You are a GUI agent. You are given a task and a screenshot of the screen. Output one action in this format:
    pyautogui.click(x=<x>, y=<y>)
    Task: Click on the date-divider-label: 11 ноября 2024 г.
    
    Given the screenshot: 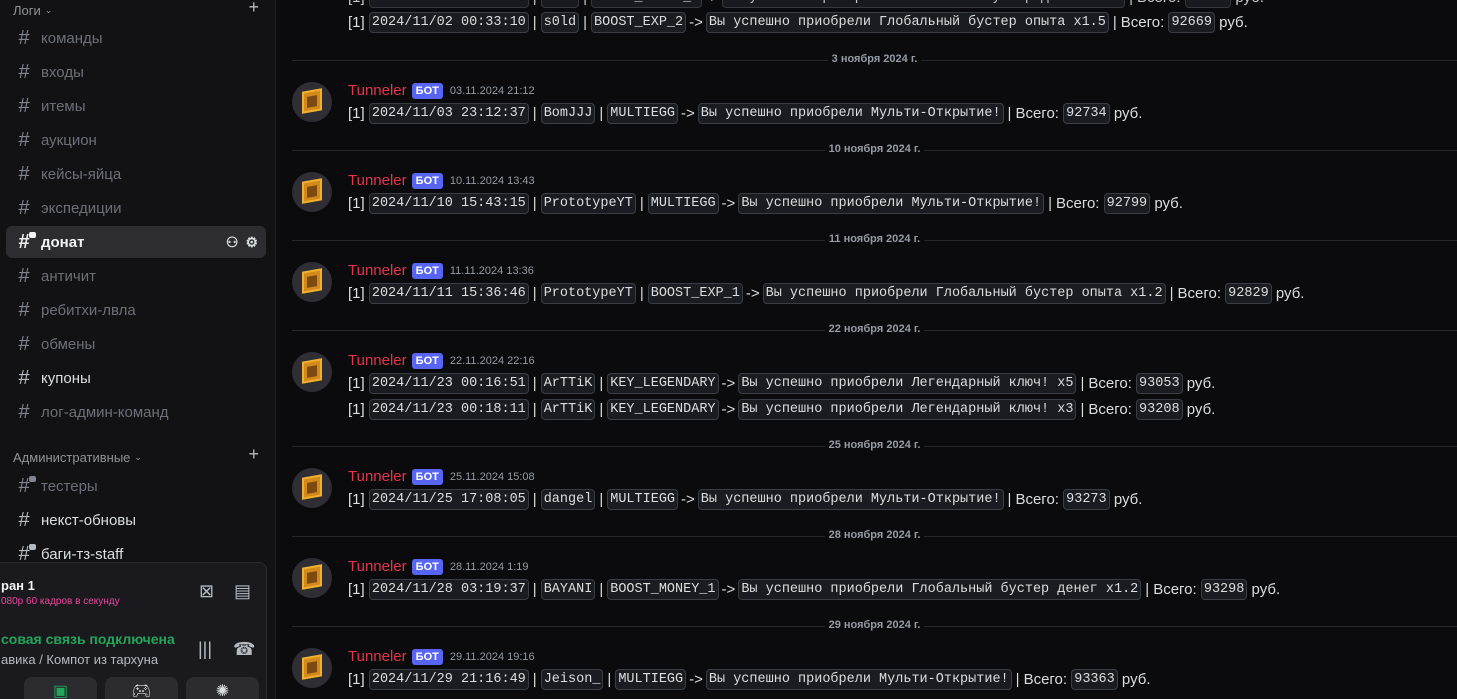 What is the action you would take?
    pyautogui.click(x=874, y=239)
    